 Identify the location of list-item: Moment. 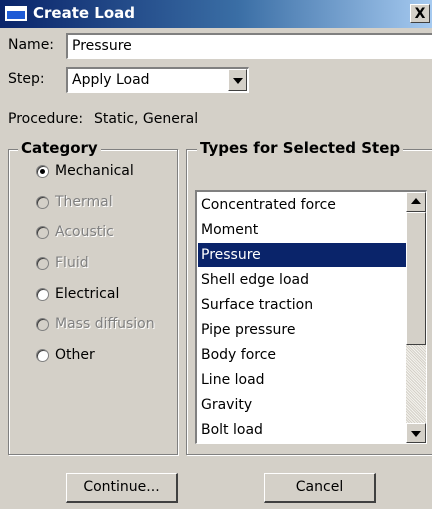
(302, 230).